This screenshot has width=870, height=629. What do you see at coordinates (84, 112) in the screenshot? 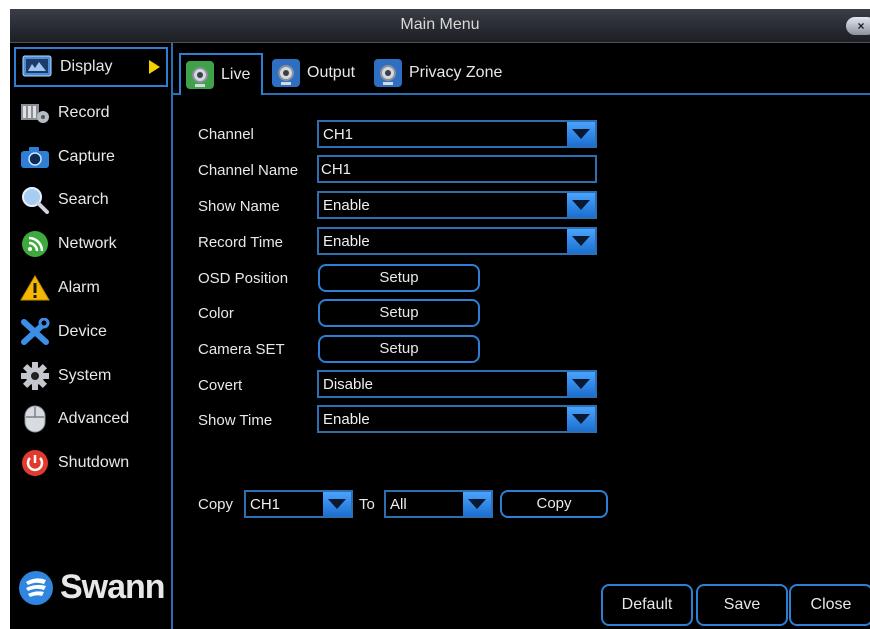
I see `sidebar-item-label: Record` at bounding box center [84, 112].